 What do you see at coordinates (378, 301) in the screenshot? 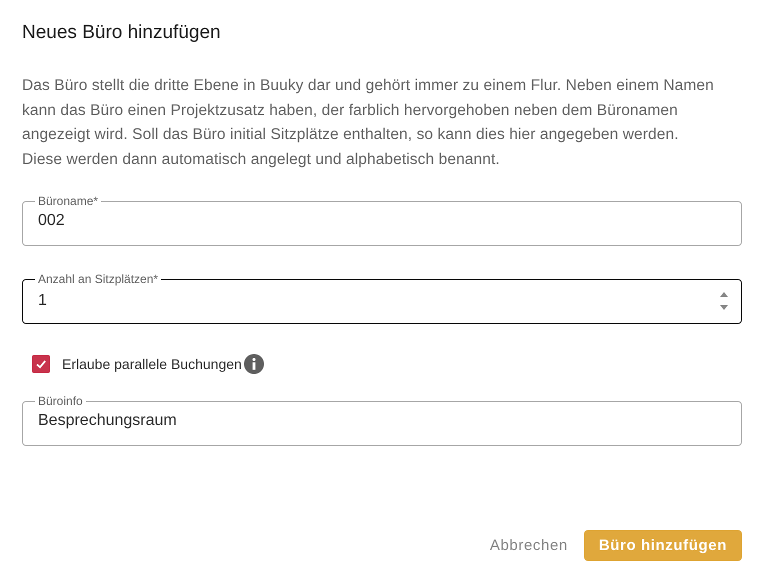
I see `number-input: 1` at bounding box center [378, 301].